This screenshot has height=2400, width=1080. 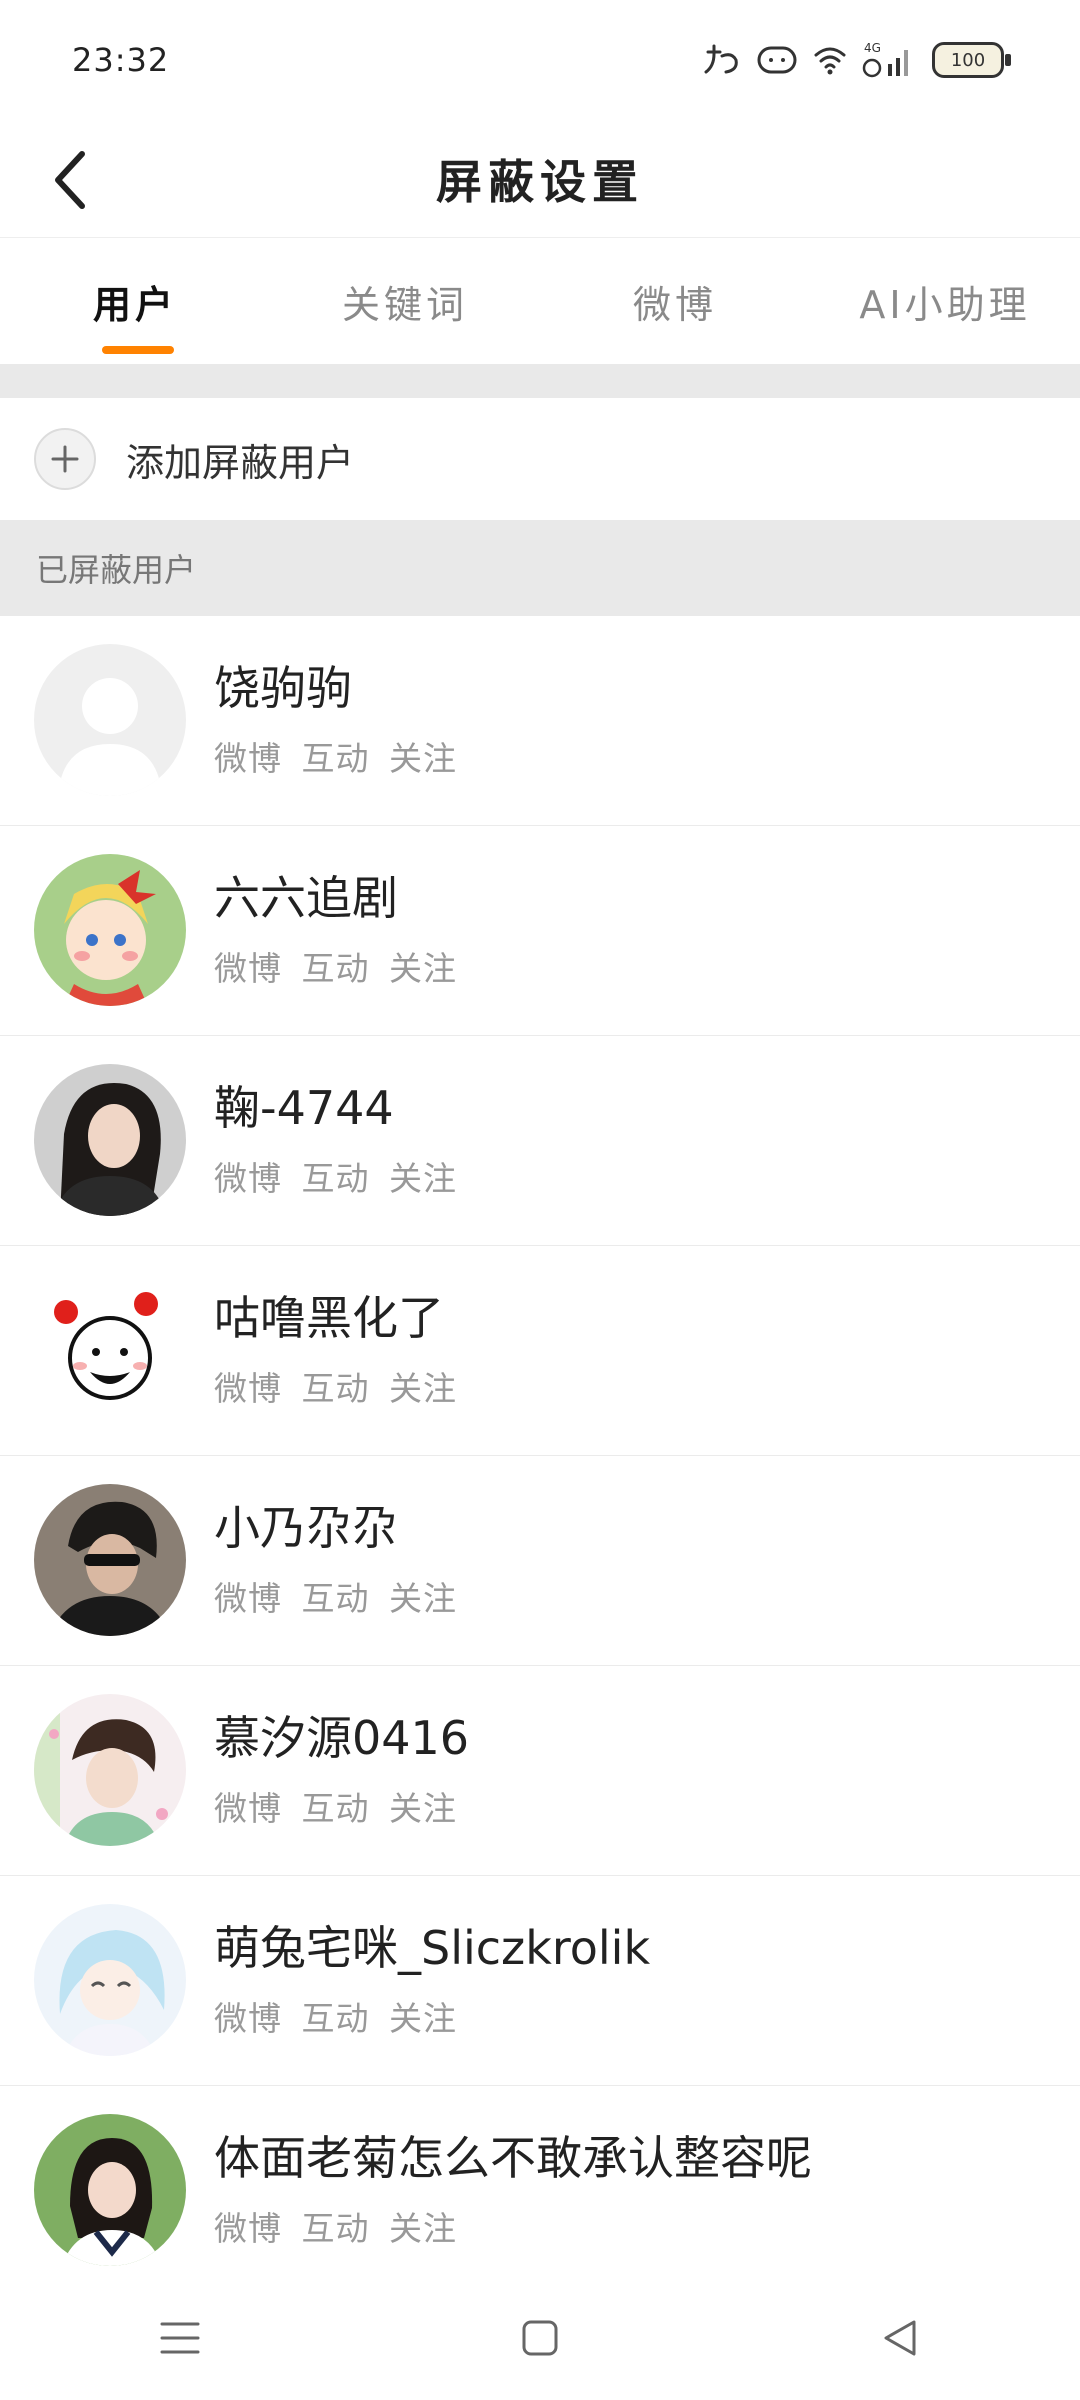 I want to click on tab-keywords: 关键词, so click(x=405, y=301).